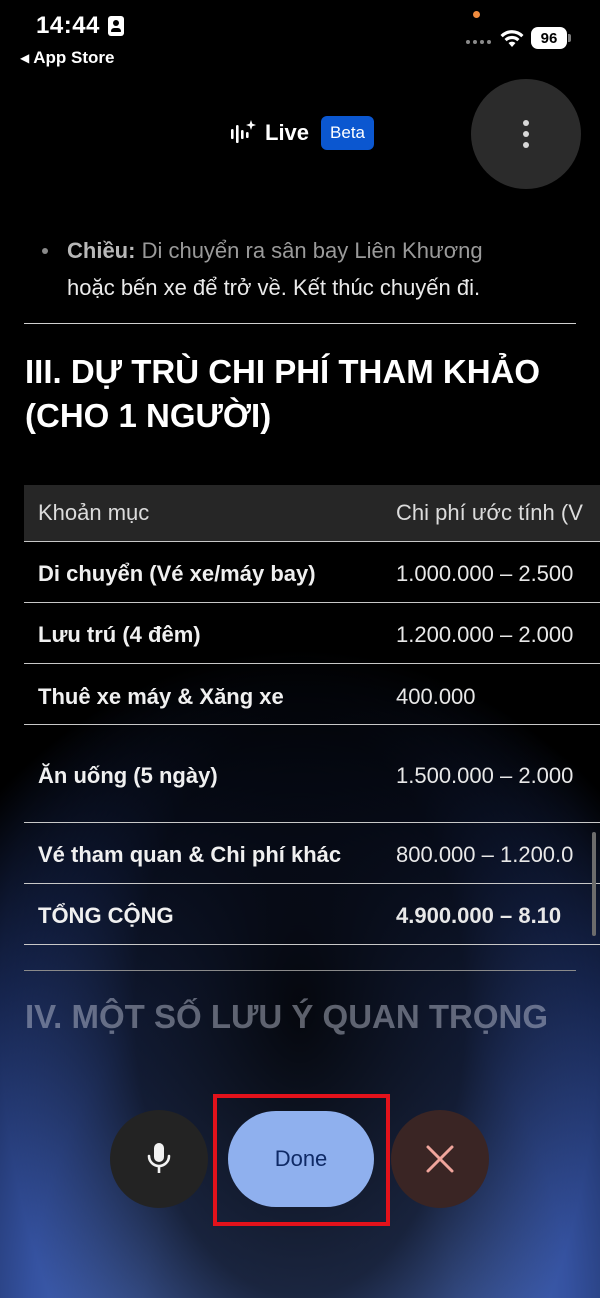  I want to click on live-header: Live Beta, so click(302, 133).